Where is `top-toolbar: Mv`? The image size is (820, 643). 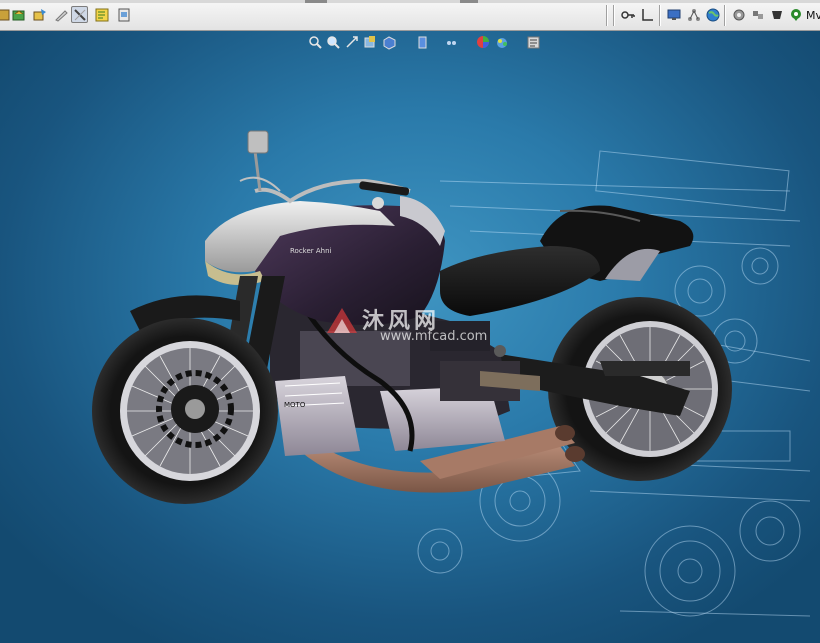 top-toolbar: Mv is located at coordinates (410, 15).